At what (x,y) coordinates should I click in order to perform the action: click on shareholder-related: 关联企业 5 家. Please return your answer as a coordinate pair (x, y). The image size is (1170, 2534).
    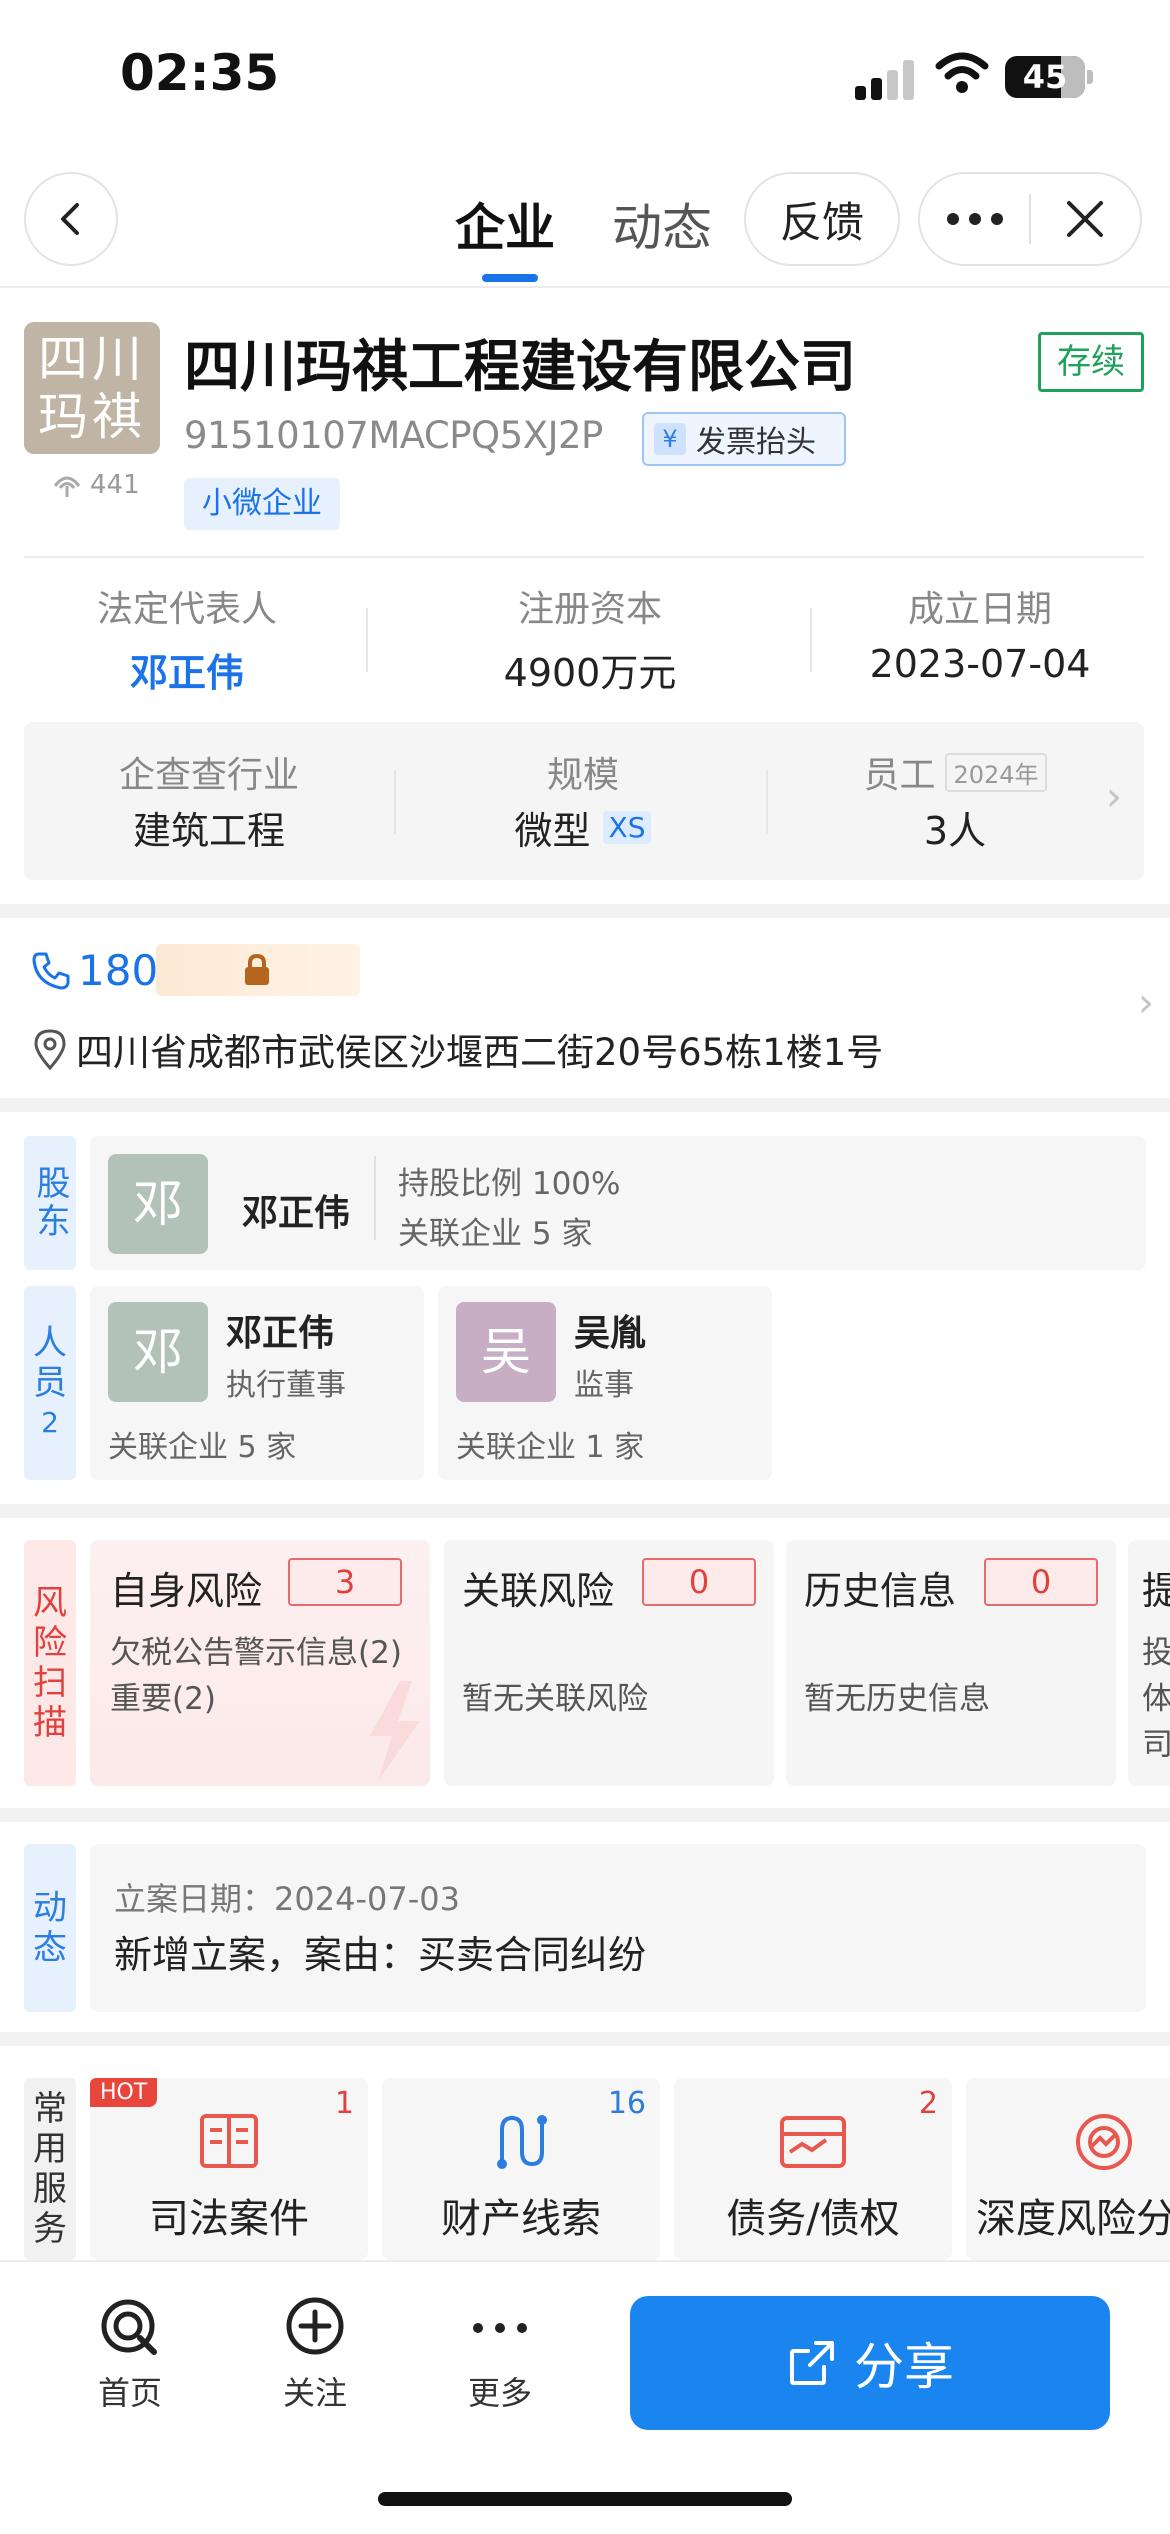
    Looking at the image, I should click on (495, 1230).